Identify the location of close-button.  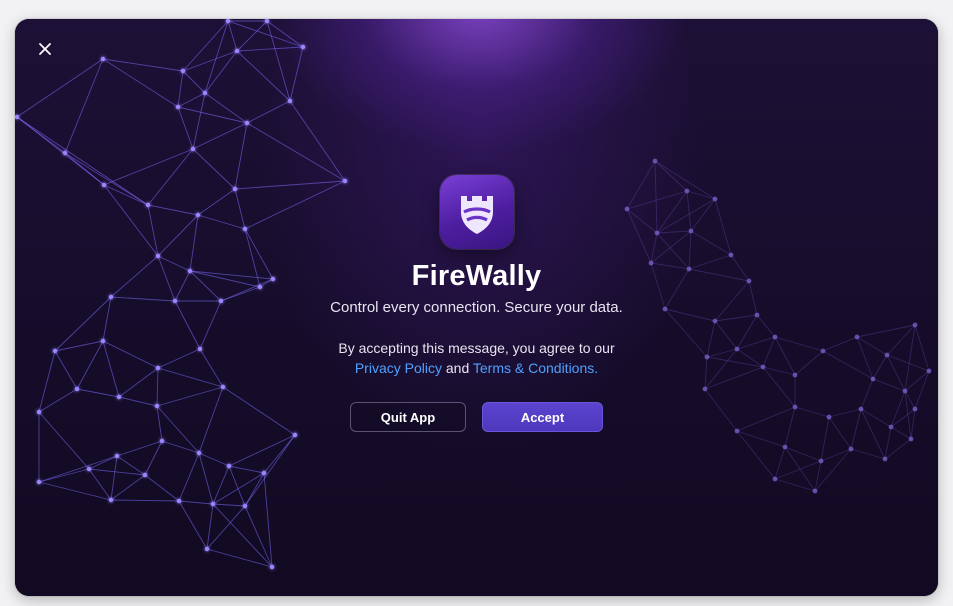
(45, 49).